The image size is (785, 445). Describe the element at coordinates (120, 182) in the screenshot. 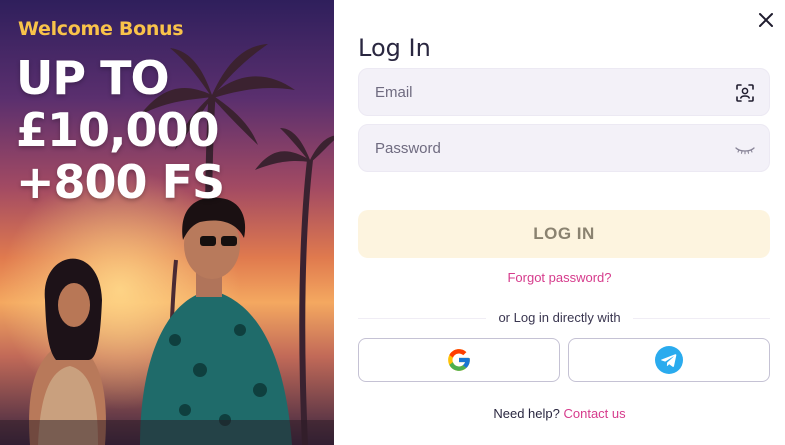

I see `headline-line: +800 FS` at that location.